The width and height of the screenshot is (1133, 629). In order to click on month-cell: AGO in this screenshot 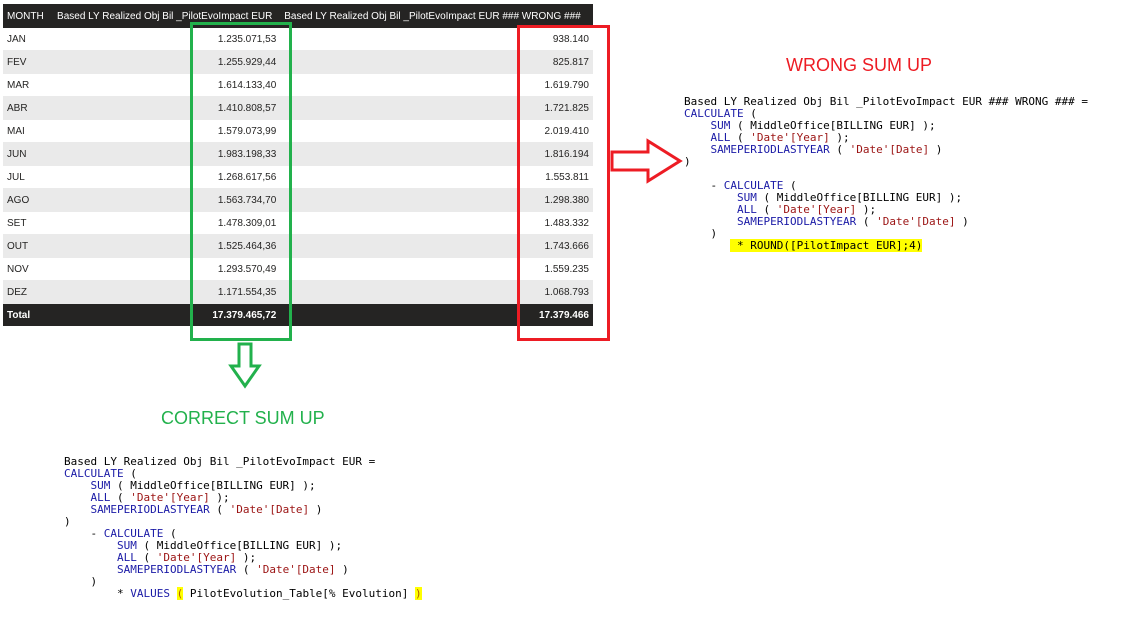, I will do `click(28, 200)`.